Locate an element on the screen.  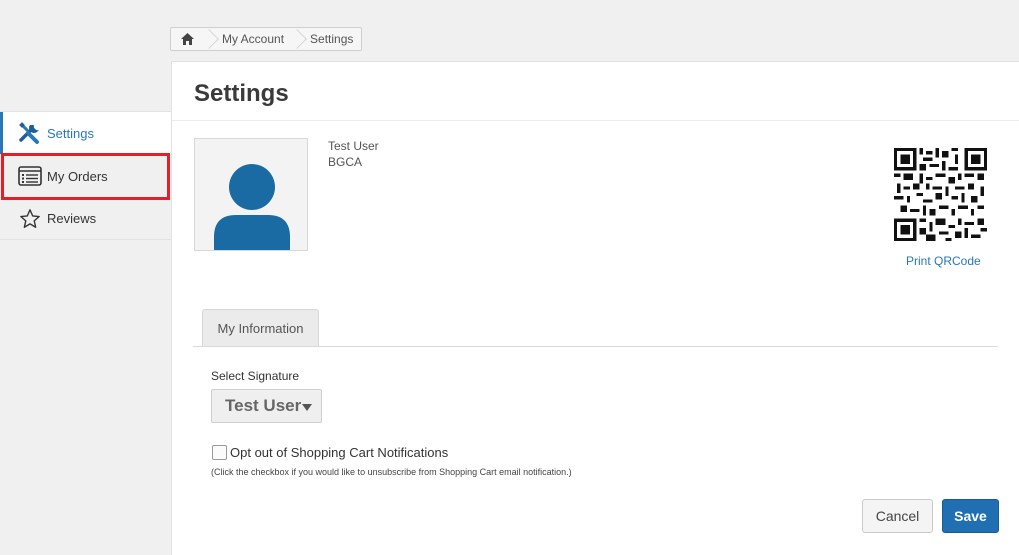
sidebar-item-my-orders: My Orders is located at coordinates (85, 175).